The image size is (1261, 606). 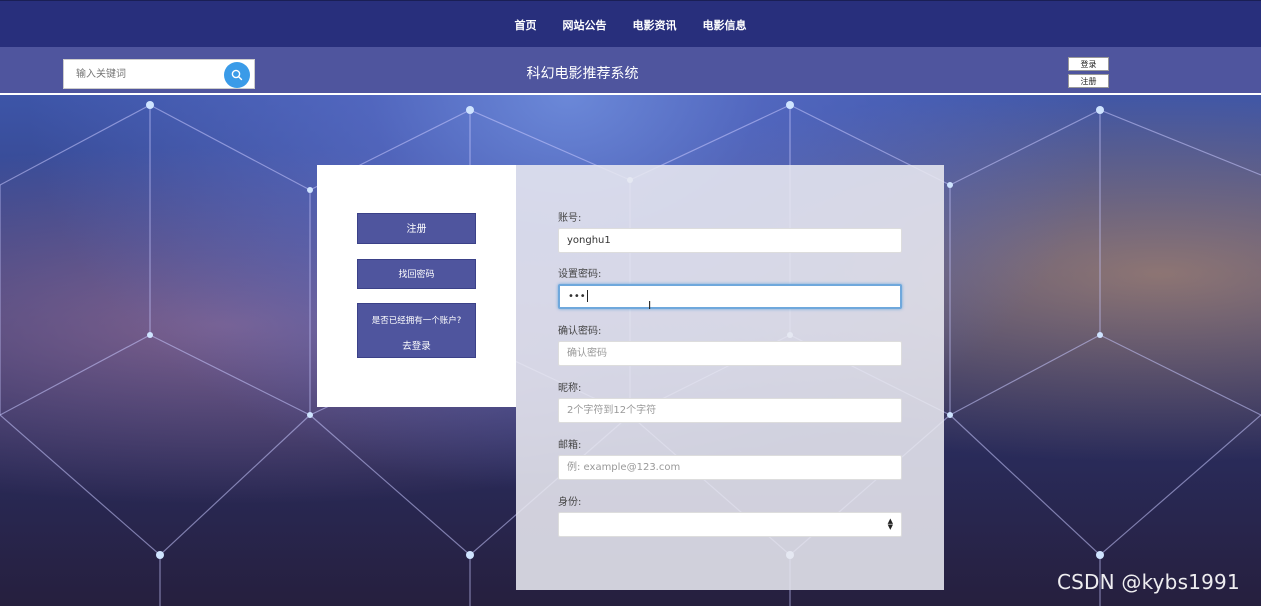 I want to click on confirm-password-label: 确认密码:, so click(x=580, y=331).